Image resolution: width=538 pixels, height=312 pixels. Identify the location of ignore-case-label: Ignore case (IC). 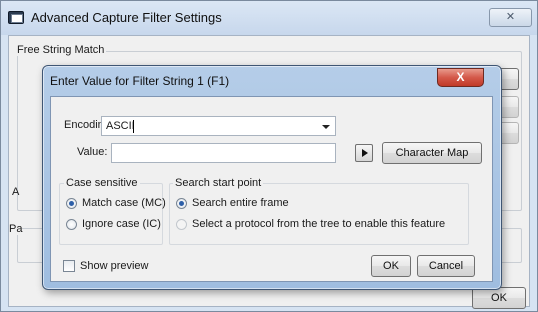
(121, 224).